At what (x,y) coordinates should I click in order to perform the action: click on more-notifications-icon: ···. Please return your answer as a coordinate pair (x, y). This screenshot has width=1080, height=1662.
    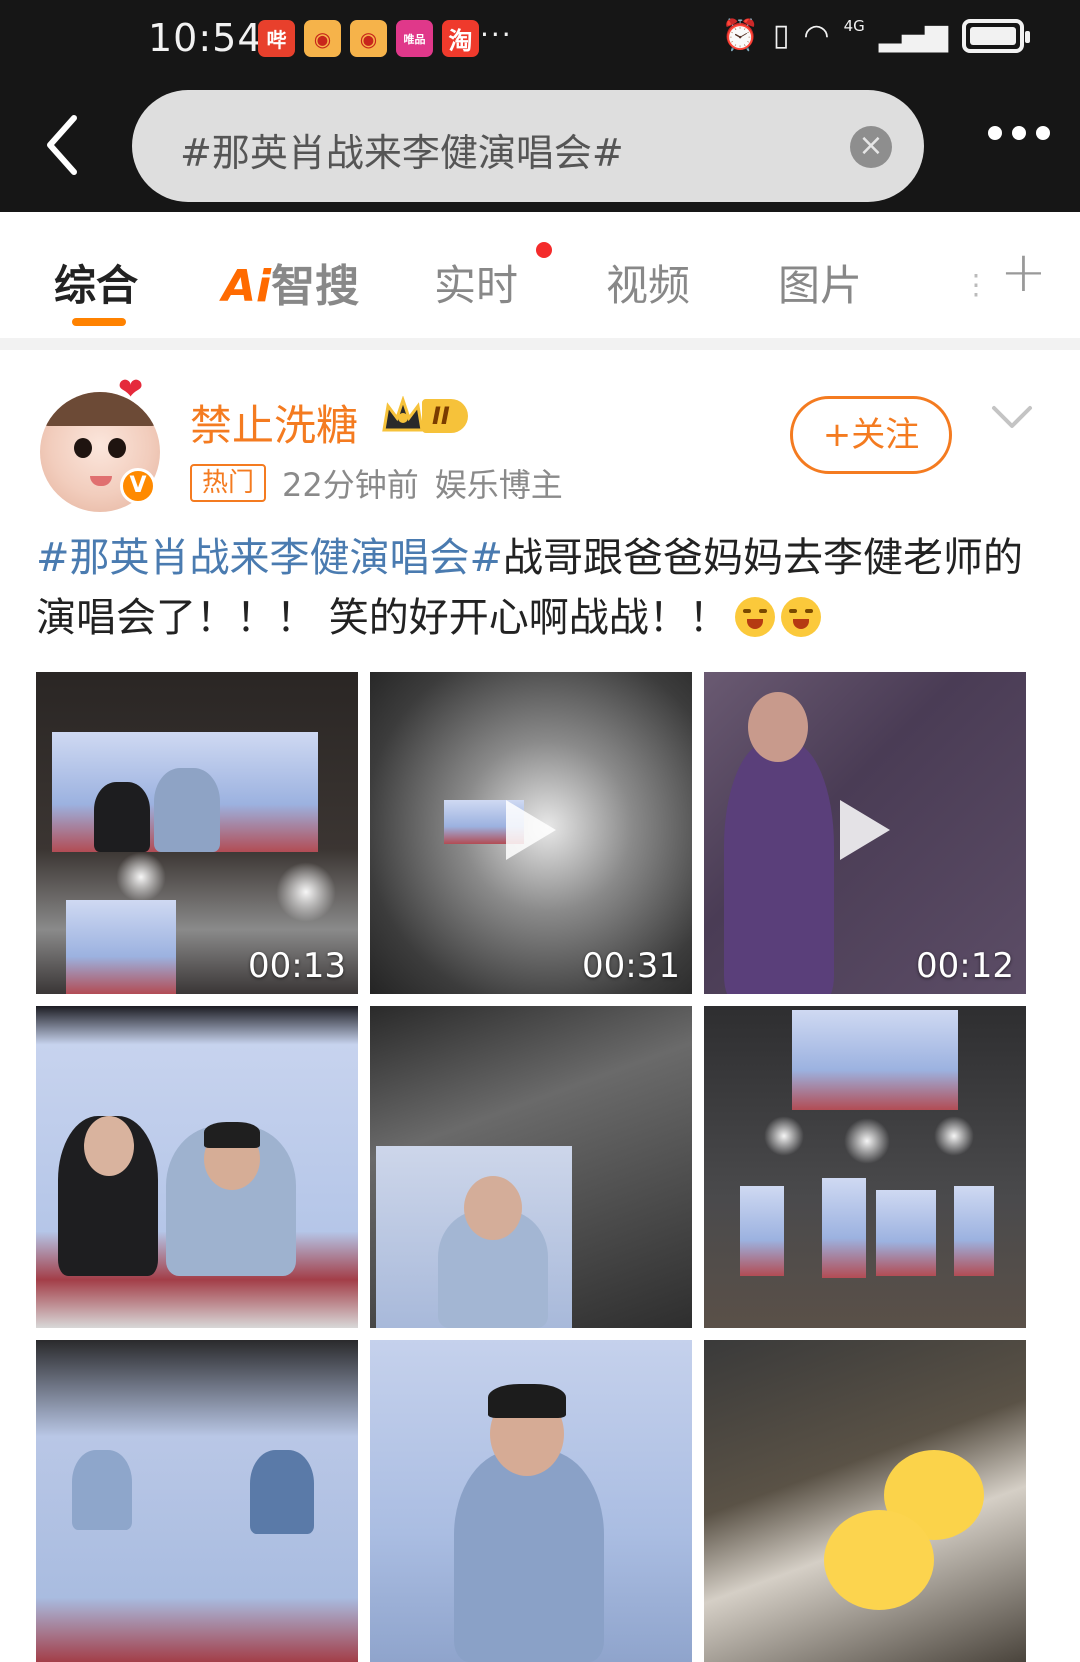
    Looking at the image, I should click on (496, 34).